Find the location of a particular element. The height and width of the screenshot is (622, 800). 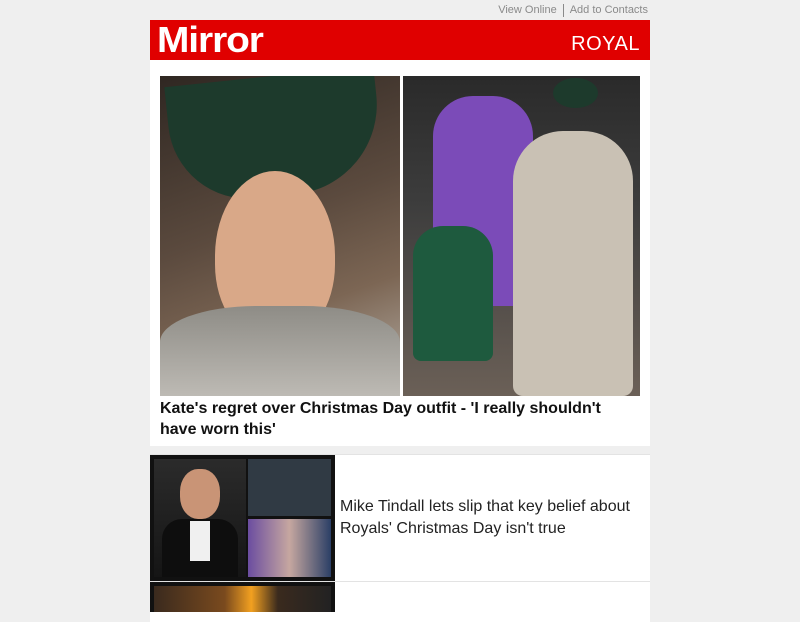

story-item-partial is located at coordinates (400, 601).